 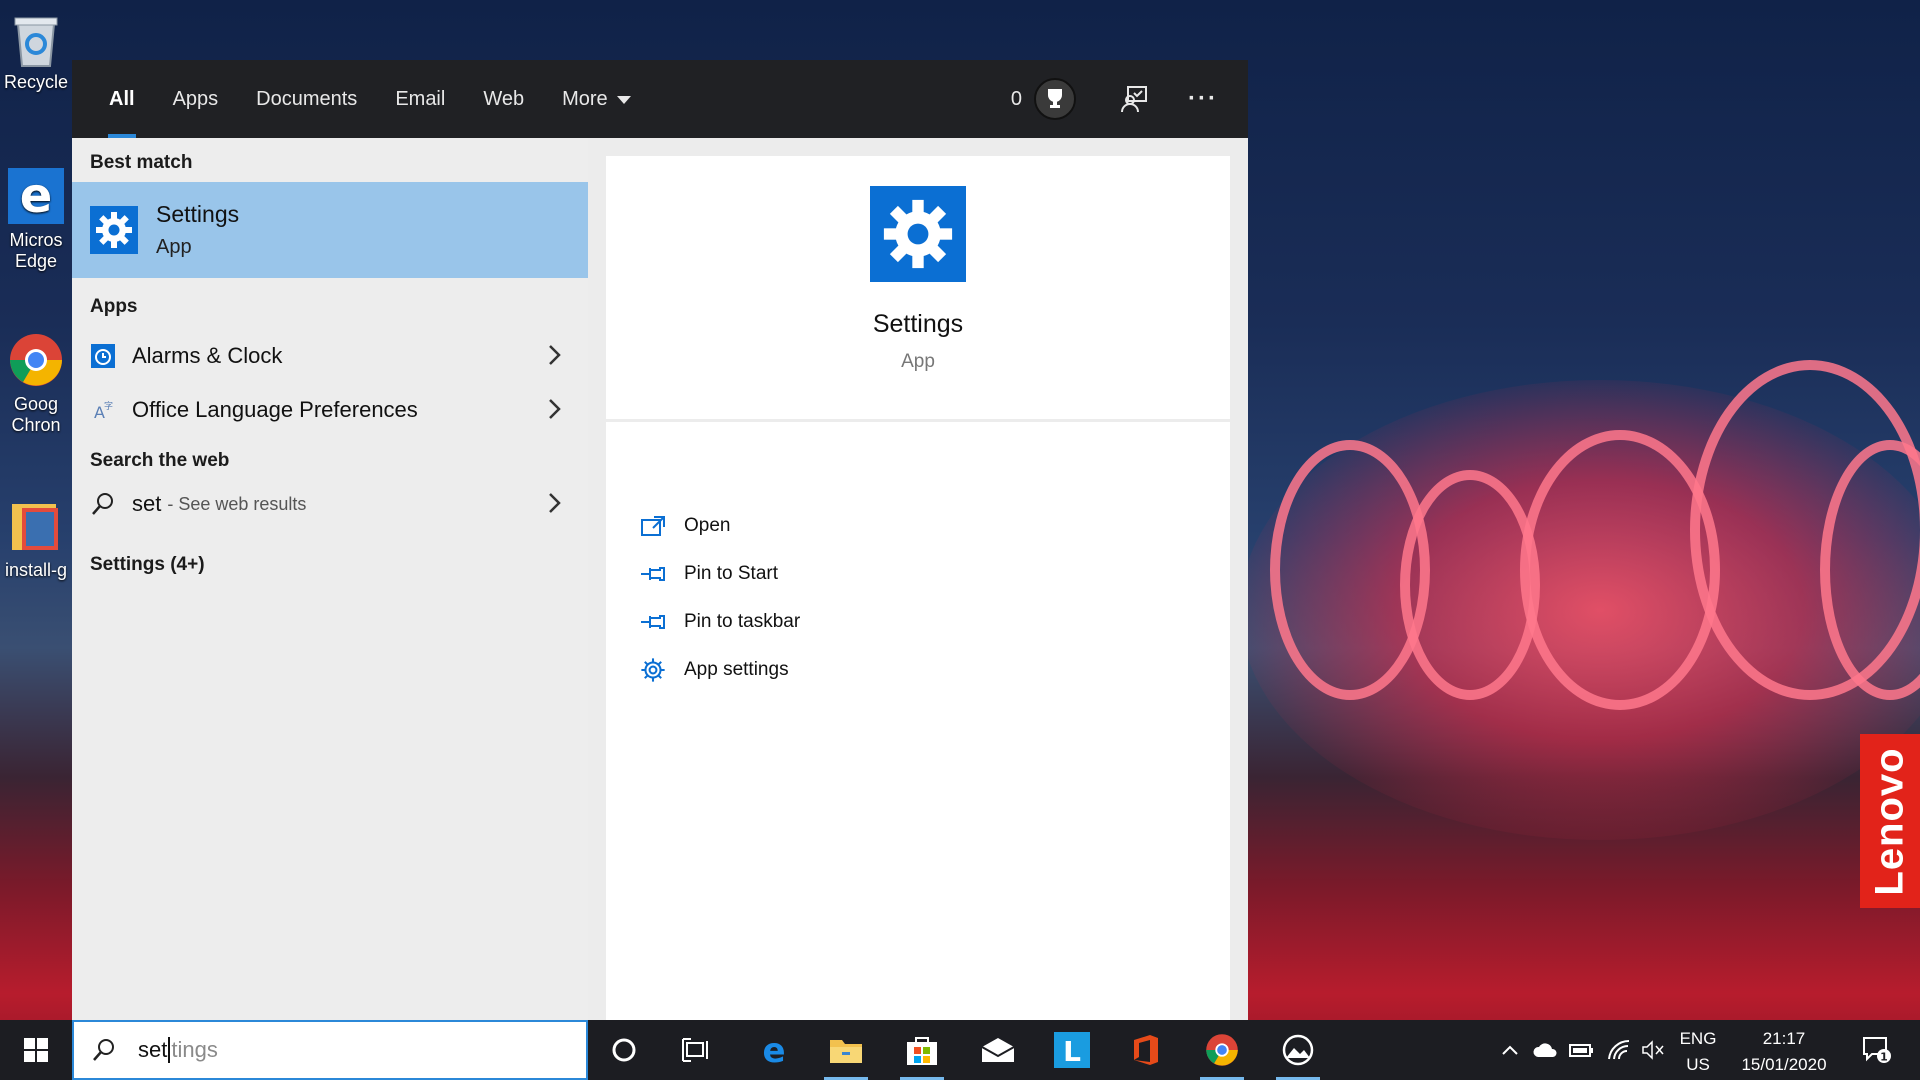 I want to click on rewards-badge-icon, so click(x=1055, y=99).